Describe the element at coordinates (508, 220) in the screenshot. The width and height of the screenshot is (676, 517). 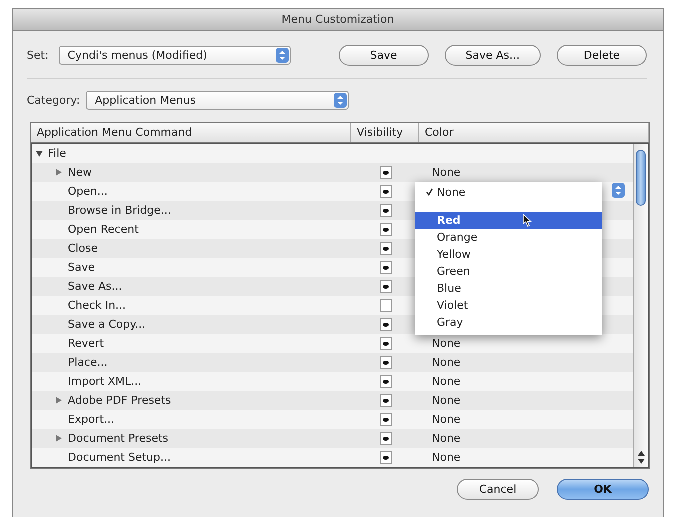
I see `menu-item: Red` at that location.